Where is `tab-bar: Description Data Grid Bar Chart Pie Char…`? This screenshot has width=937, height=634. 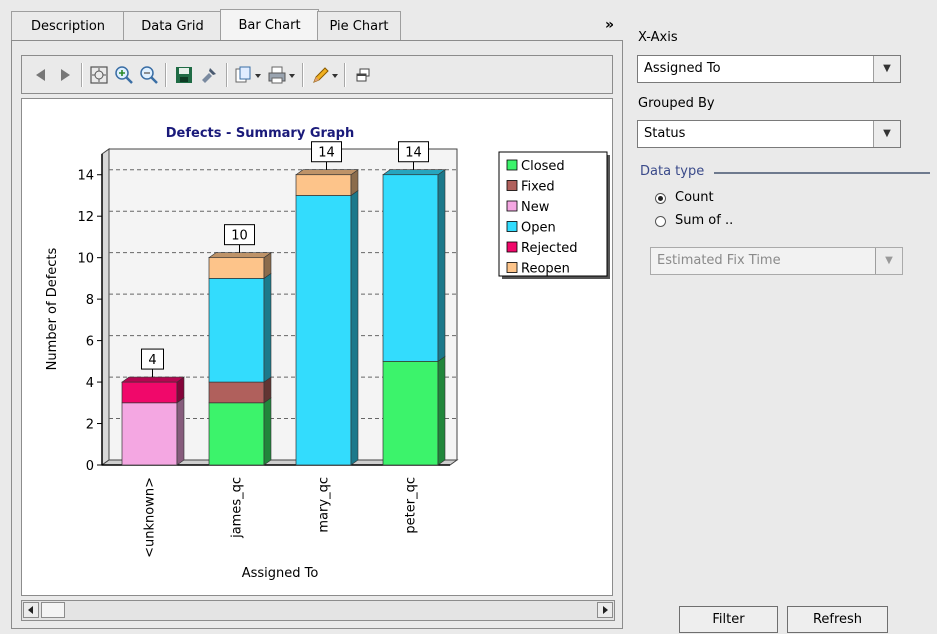 tab-bar: Description Data Grid Bar Chart Pie Char… is located at coordinates (316, 24).